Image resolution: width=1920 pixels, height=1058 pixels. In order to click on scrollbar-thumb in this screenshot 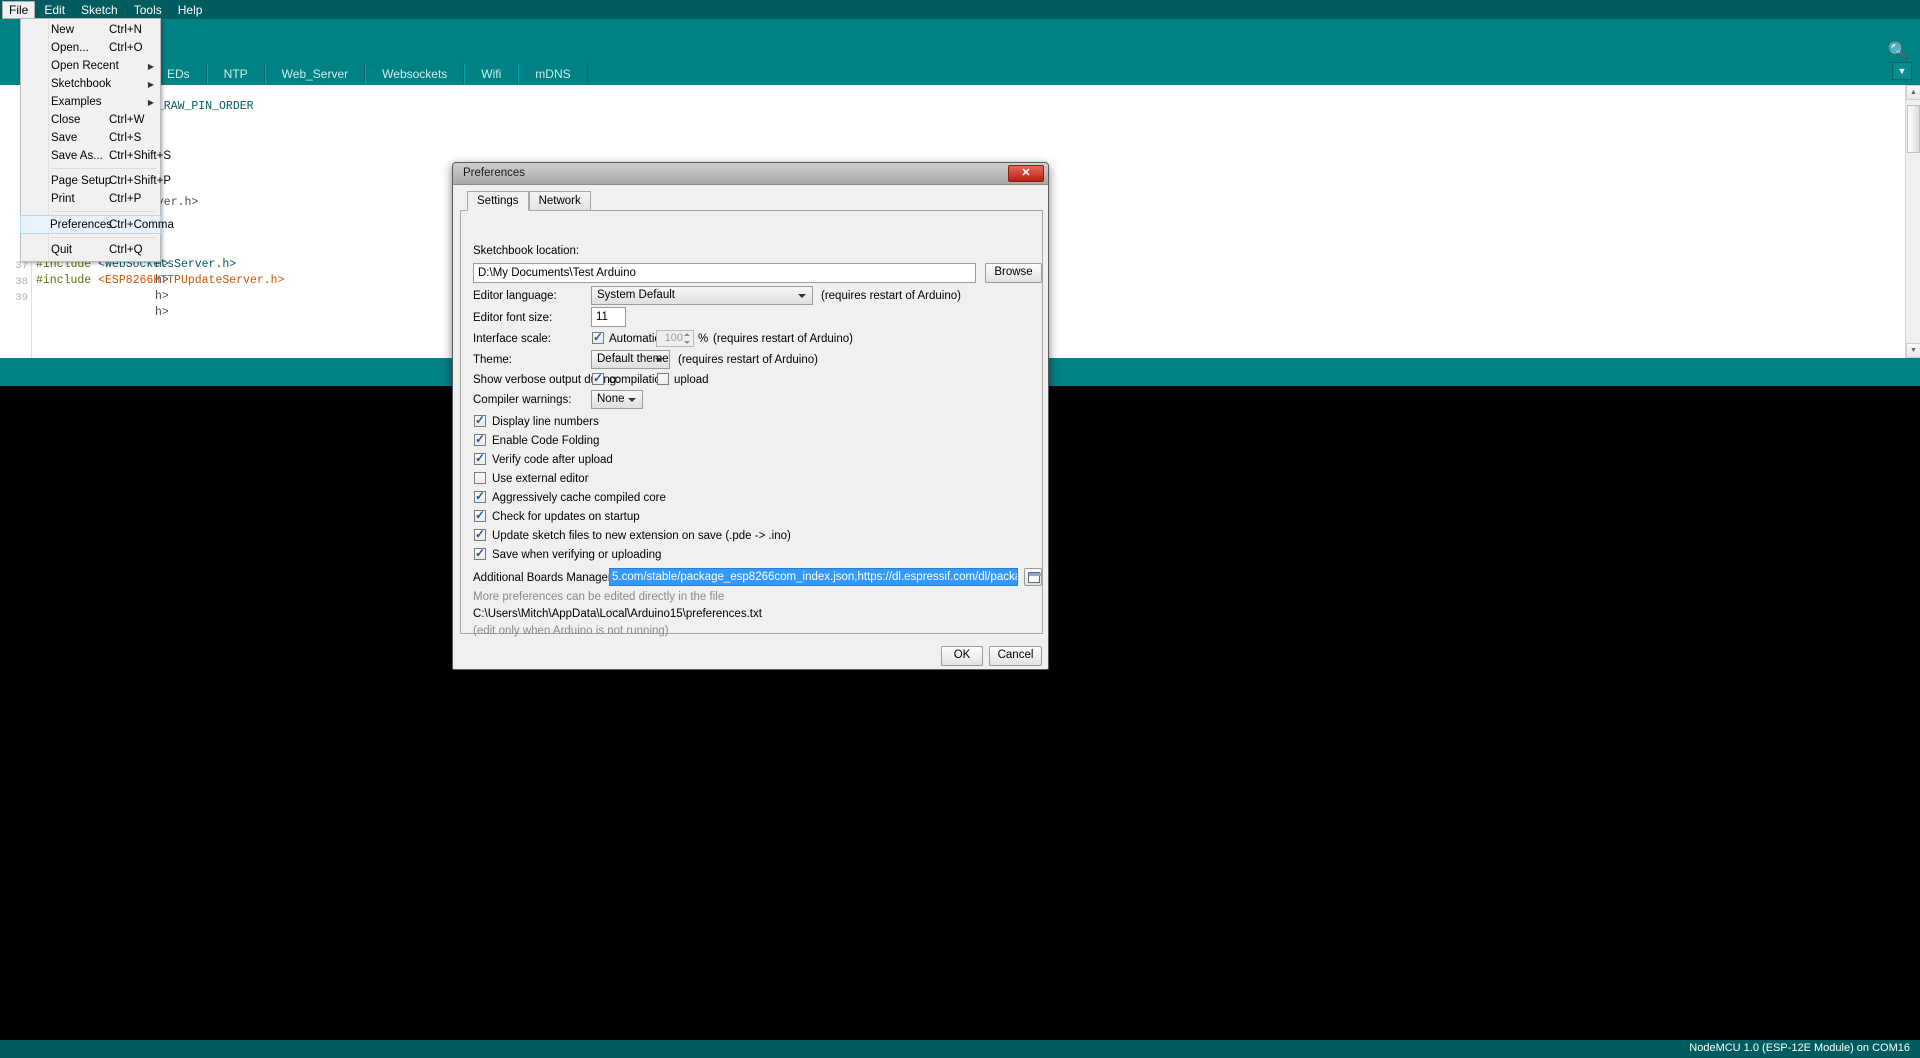, I will do `click(1913, 129)`.